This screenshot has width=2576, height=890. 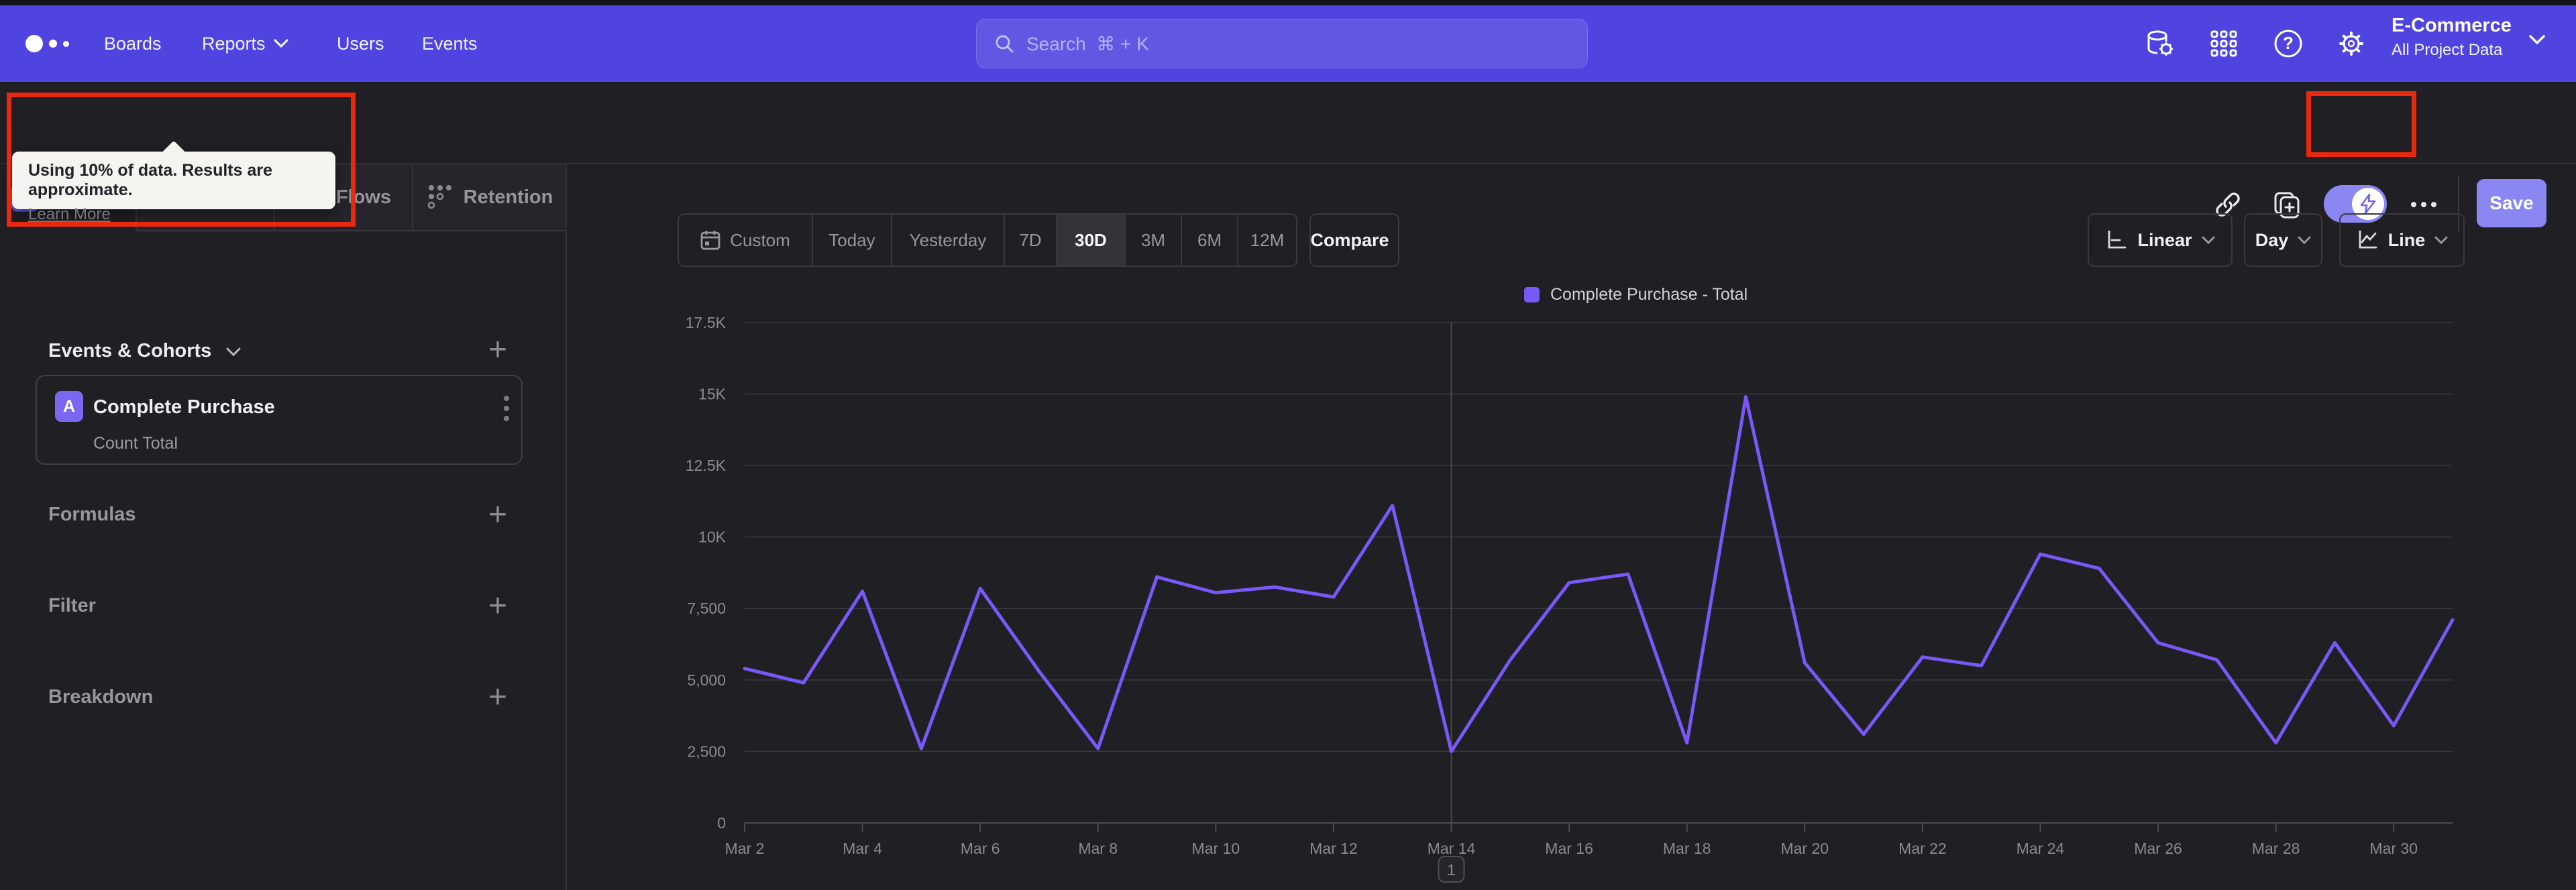 What do you see at coordinates (706, 608) in the screenshot?
I see `y-axis-label: 7,500` at bounding box center [706, 608].